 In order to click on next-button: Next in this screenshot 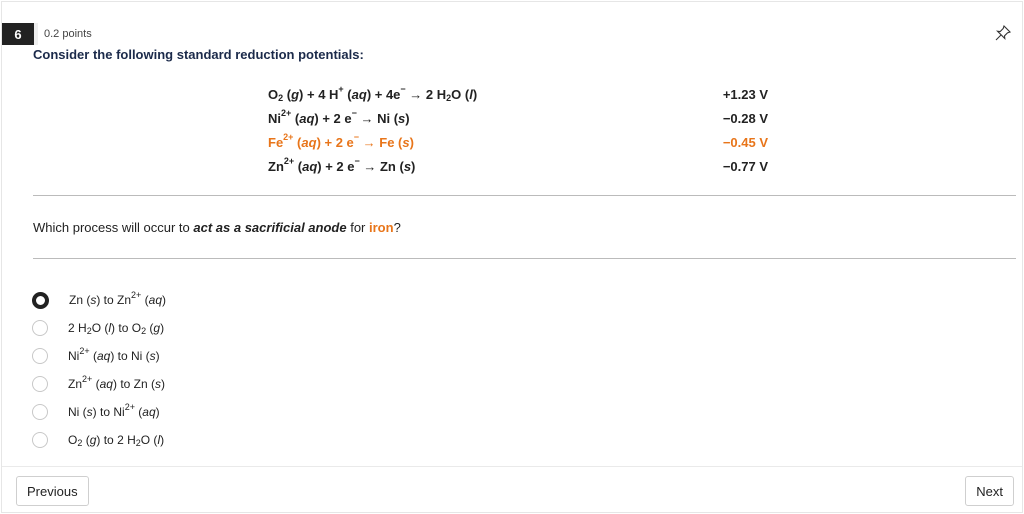, I will do `click(989, 491)`.